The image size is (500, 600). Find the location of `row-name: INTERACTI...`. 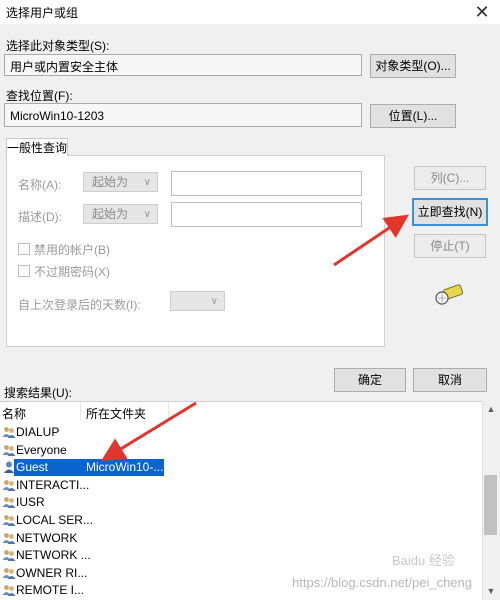

row-name: INTERACTI... is located at coordinates (53, 485).